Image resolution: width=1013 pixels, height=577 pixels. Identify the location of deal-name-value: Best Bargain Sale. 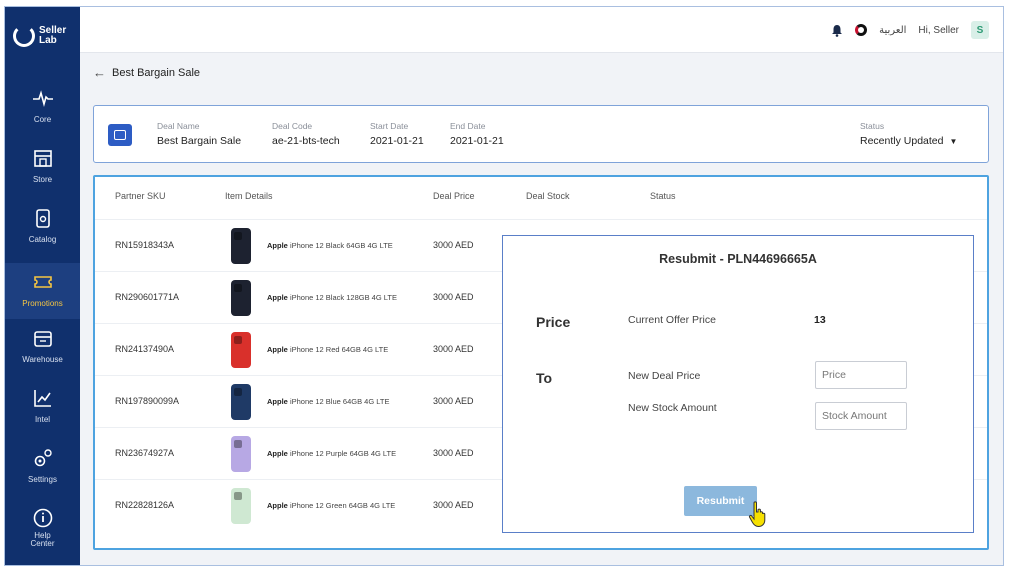
(199, 141).